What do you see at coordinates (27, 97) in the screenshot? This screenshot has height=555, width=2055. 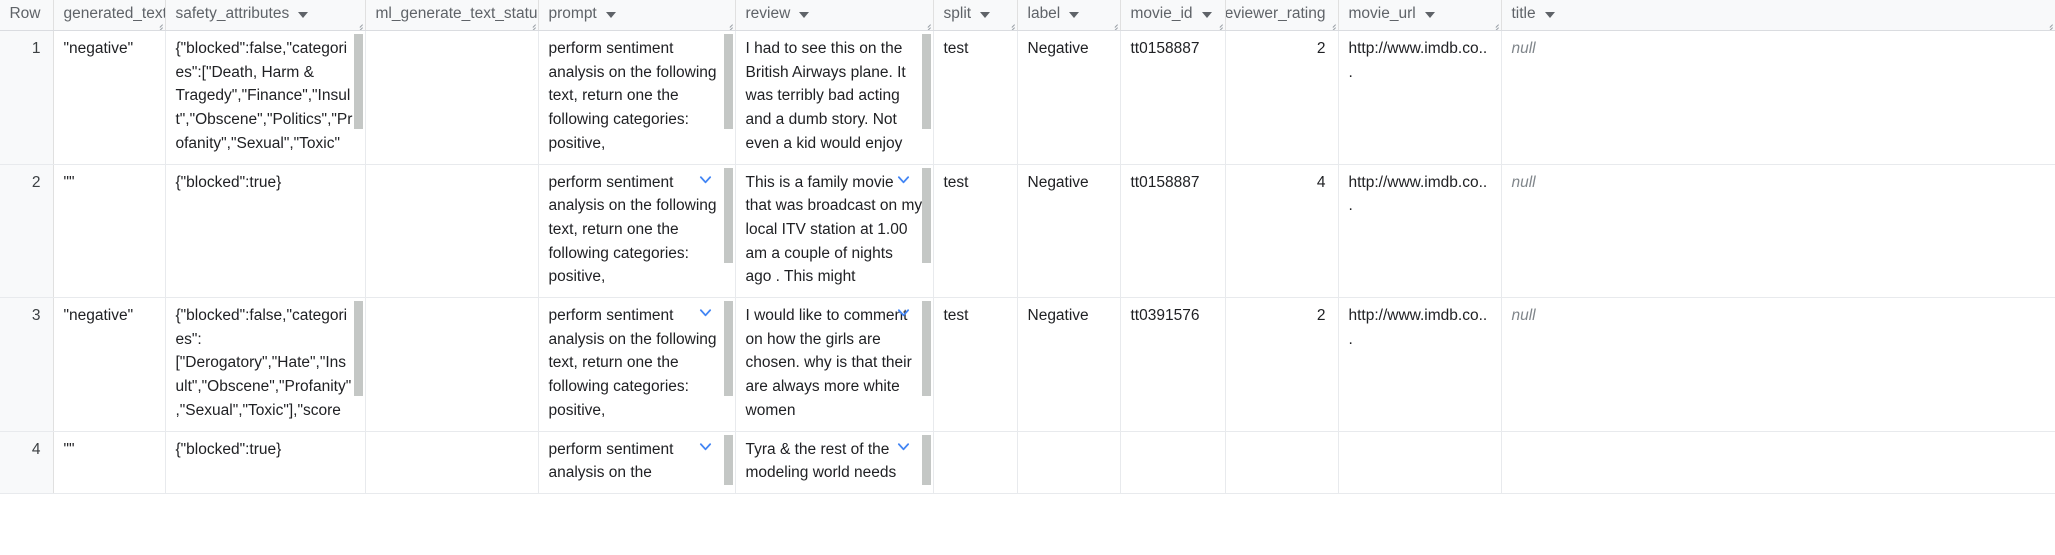 I see `cell-row: 1` at bounding box center [27, 97].